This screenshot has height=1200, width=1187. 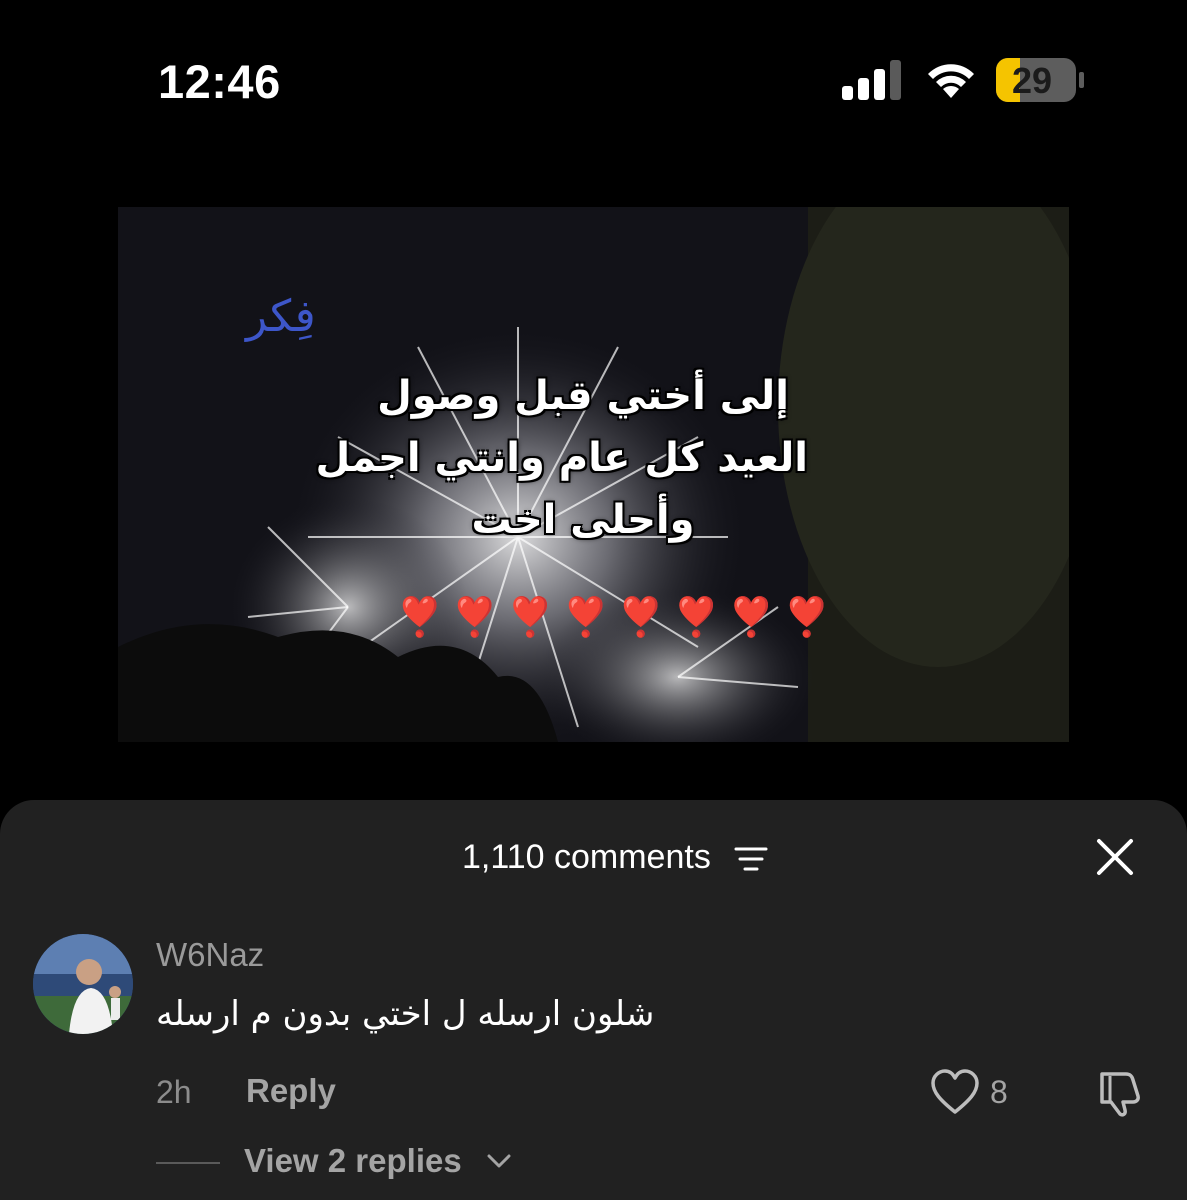 I want to click on chevron-down-icon, so click(x=499, y=1161).